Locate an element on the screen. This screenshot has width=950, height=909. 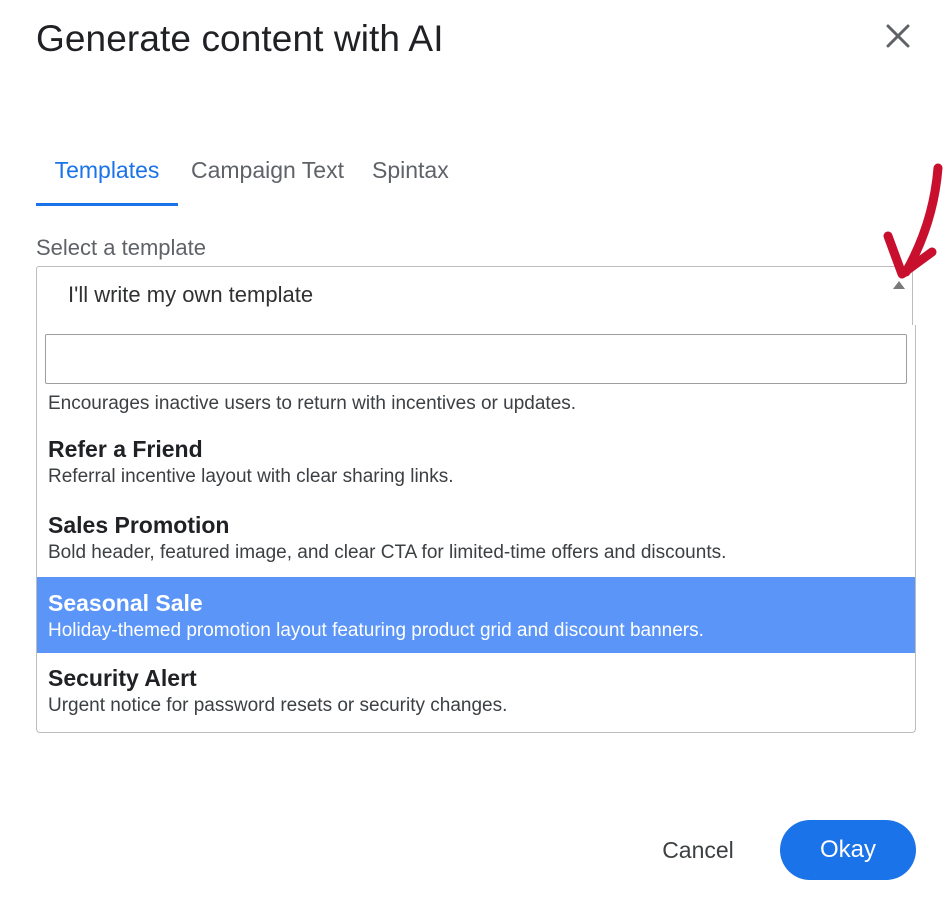
tab-templates: Templates is located at coordinates (107, 177).